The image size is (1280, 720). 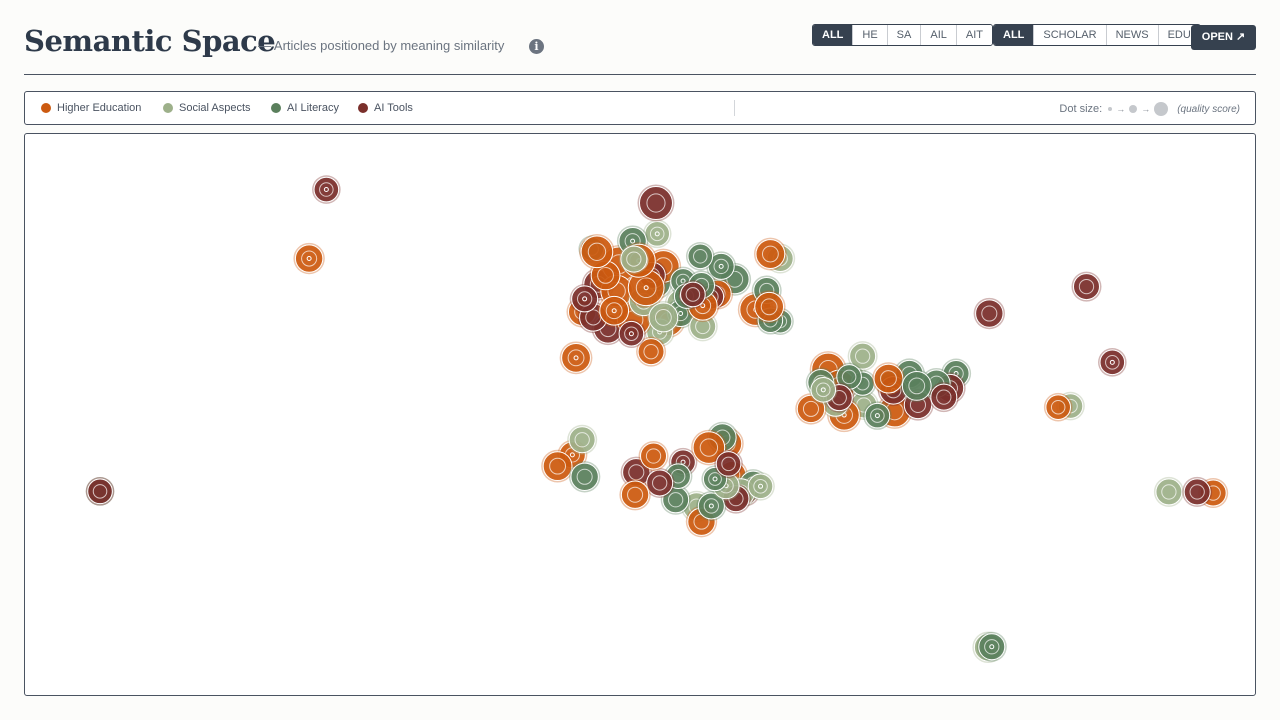 What do you see at coordinates (1014, 35) in the screenshot?
I see `source-filter-all: ALL` at bounding box center [1014, 35].